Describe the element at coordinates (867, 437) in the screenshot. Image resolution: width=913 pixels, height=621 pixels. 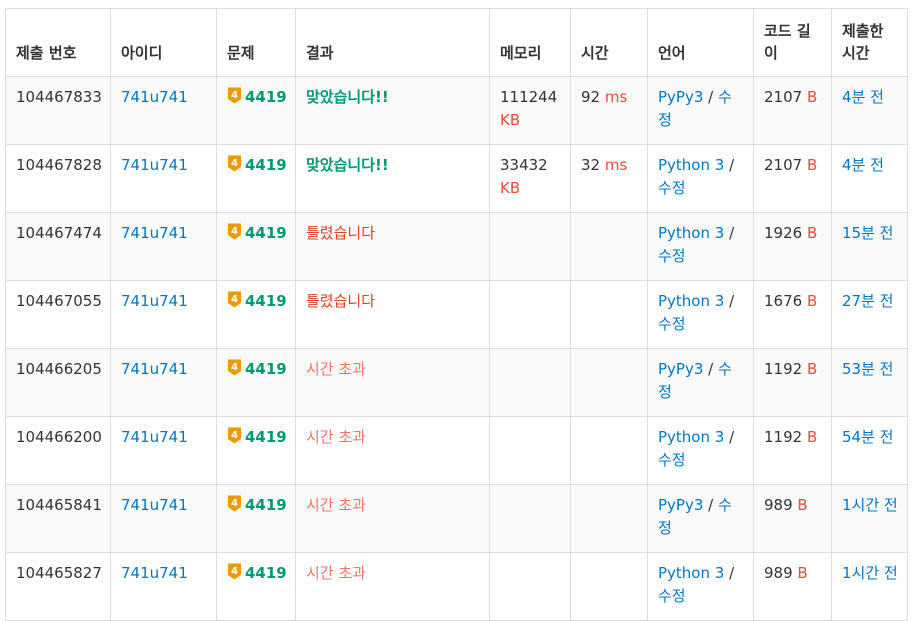
I see `submitted-time-link: 54분 전` at that location.